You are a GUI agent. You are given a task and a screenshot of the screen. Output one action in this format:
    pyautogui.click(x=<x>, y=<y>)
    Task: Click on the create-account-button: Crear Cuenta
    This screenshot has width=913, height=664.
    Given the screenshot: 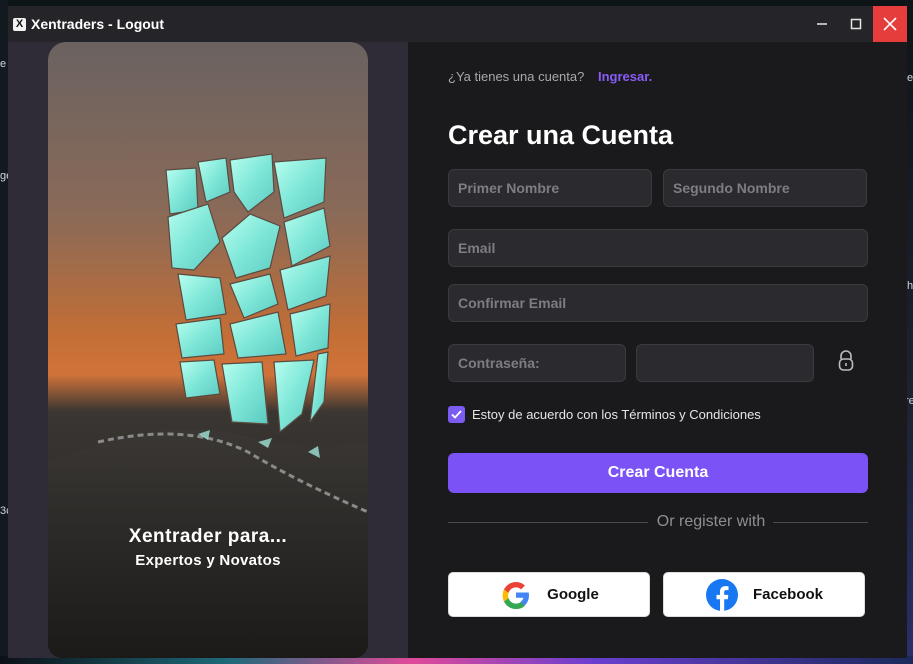 What is the action you would take?
    pyautogui.click(x=658, y=473)
    